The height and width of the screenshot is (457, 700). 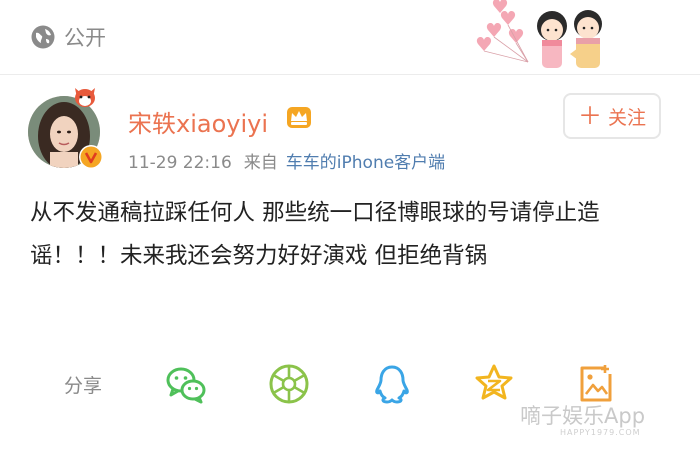 I want to click on watermark: 嘀子娱乐App HAPPY1979.COM, so click(x=608, y=421).